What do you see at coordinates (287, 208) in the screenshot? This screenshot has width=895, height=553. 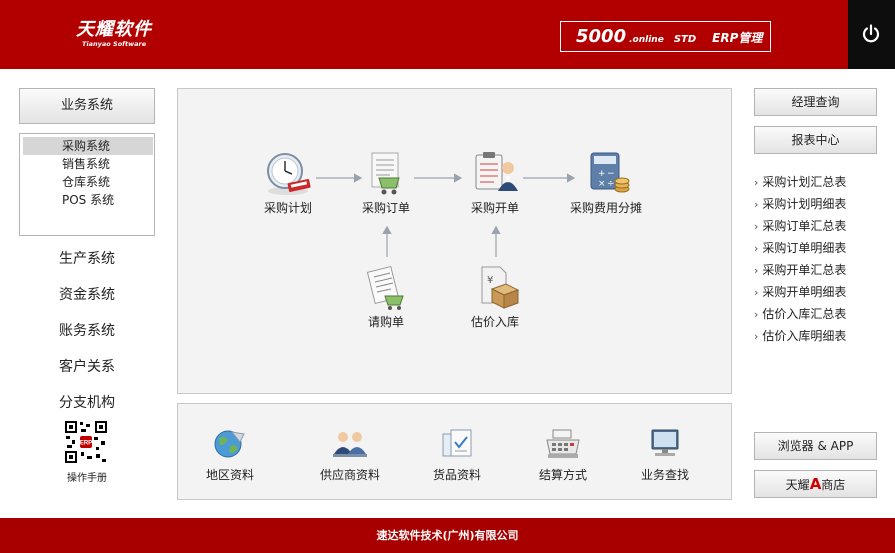 I see `flow-purchase-plan-label: 采购计划` at bounding box center [287, 208].